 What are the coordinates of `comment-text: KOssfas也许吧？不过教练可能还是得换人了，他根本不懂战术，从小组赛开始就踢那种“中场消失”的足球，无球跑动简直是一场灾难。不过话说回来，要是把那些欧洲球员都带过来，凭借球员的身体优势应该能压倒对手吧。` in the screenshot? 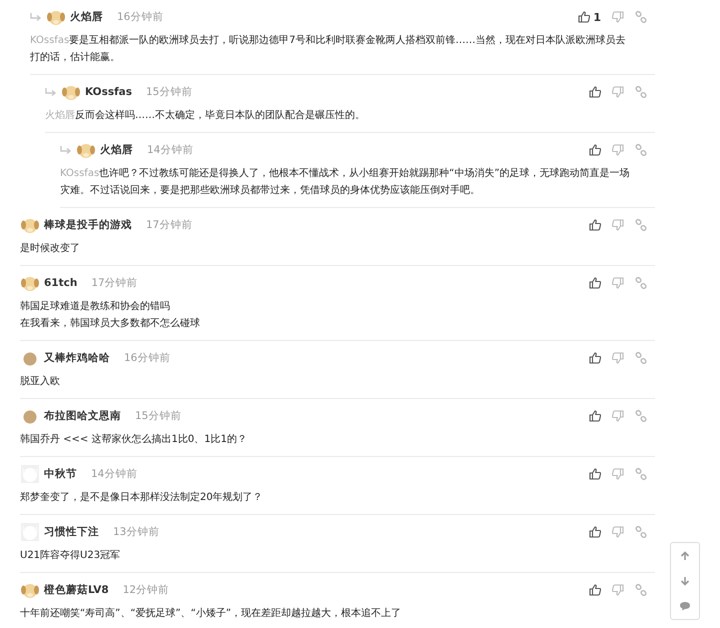 It's located at (345, 182).